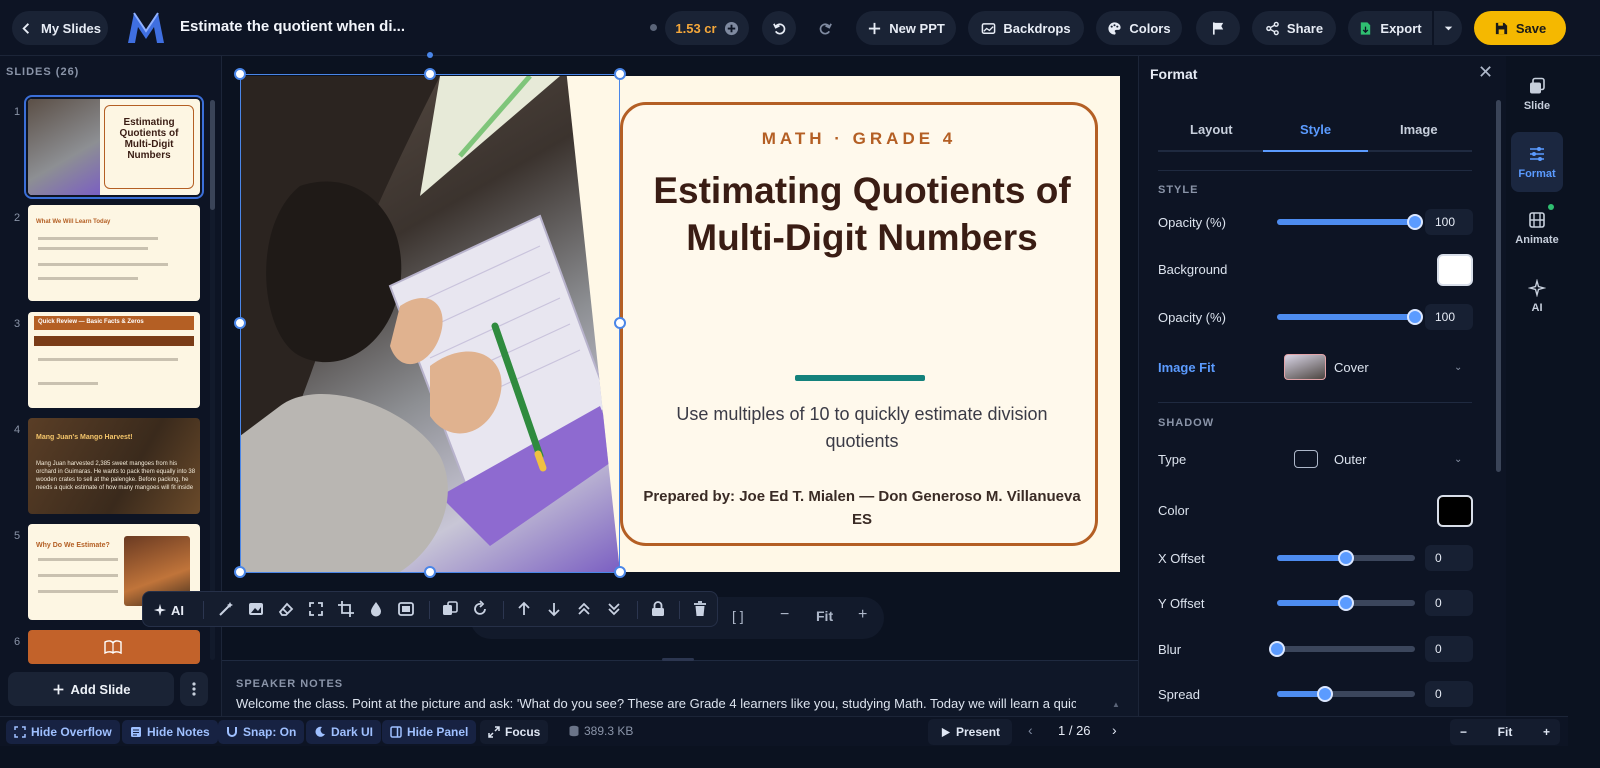 This screenshot has height=768, width=1600. What do you see at coordinates (906, 28) in the screenshot?
I see `new-ppt-button: New PPT` at bounding box center [906, 28].